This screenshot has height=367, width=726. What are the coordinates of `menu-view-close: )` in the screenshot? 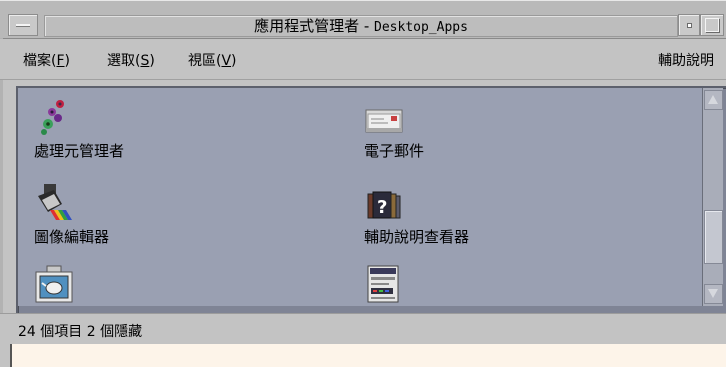 It's located at (234, 61).